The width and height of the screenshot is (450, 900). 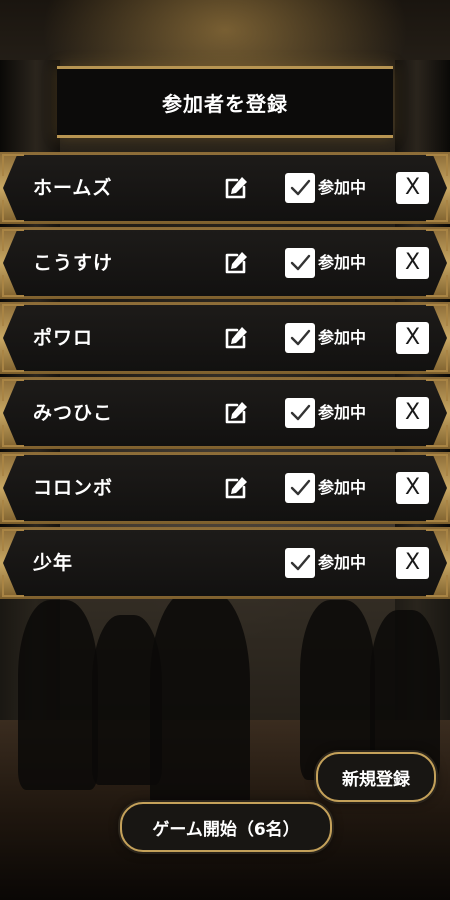 I want to click on player-row: ホームズ 参加中 X, so click(x=225, y=188).